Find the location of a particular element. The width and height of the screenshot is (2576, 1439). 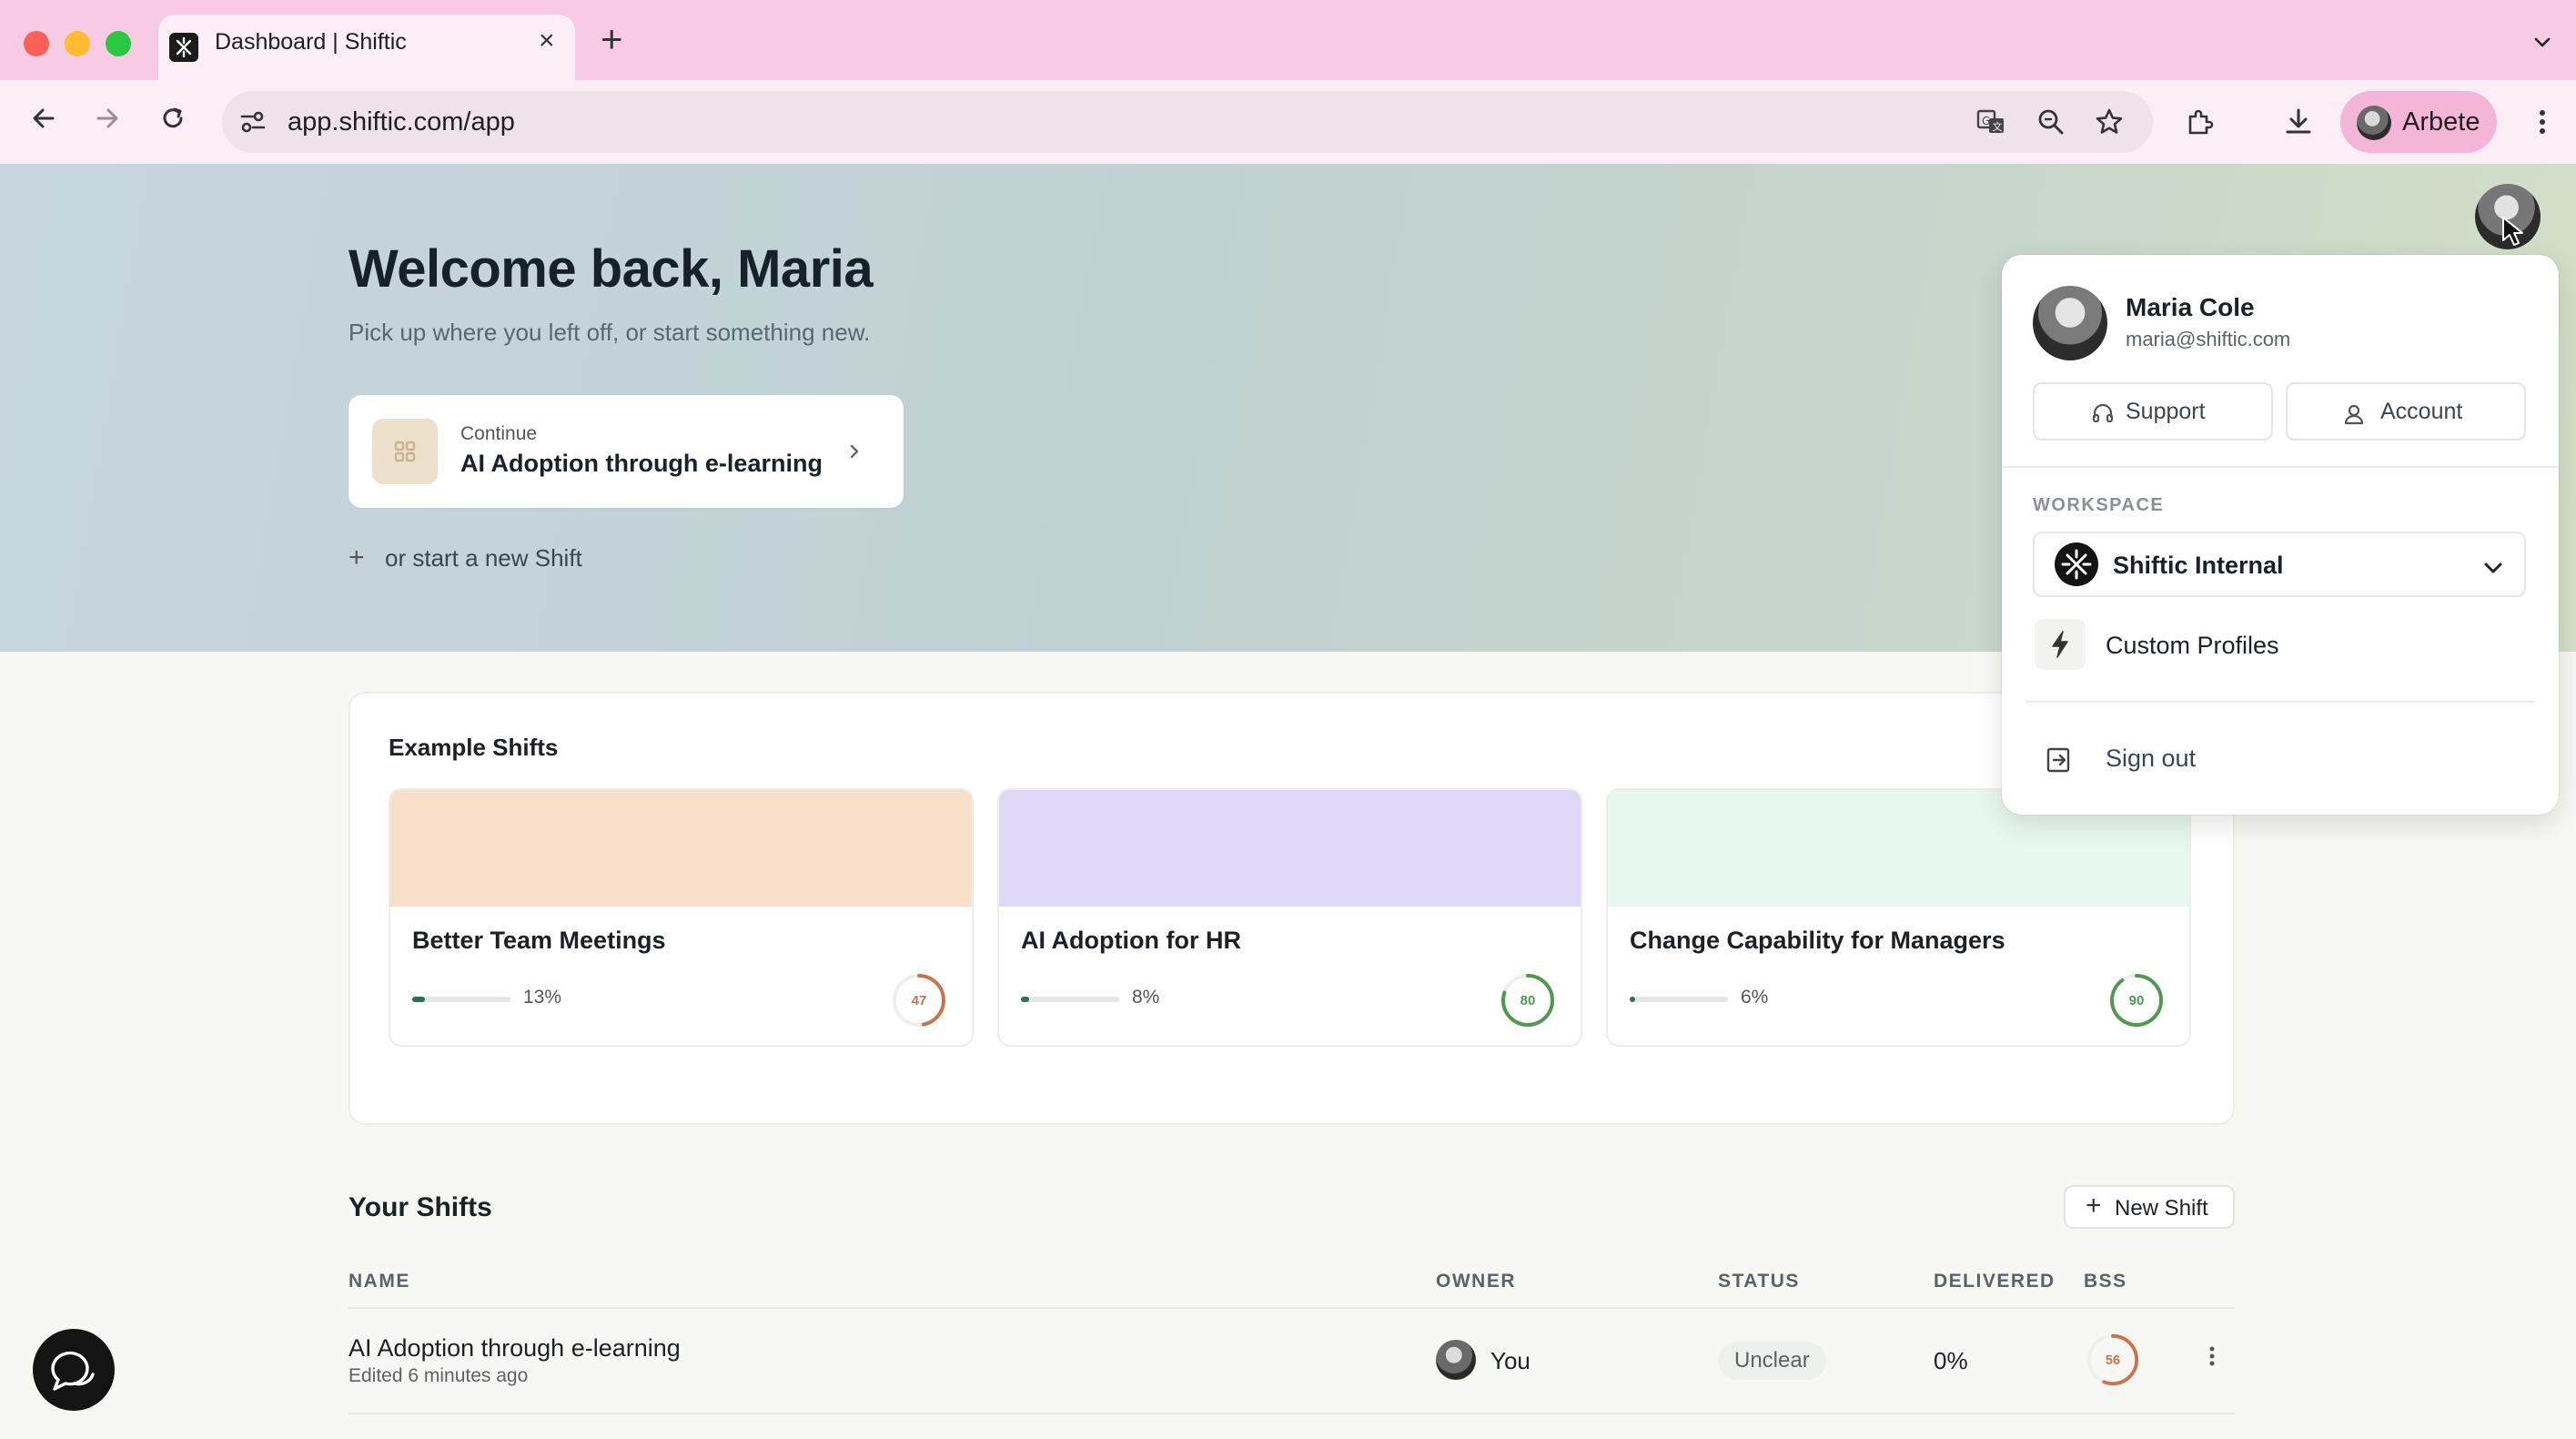

bss-score-ring: 56 is located at coordinates (2113, 1359).